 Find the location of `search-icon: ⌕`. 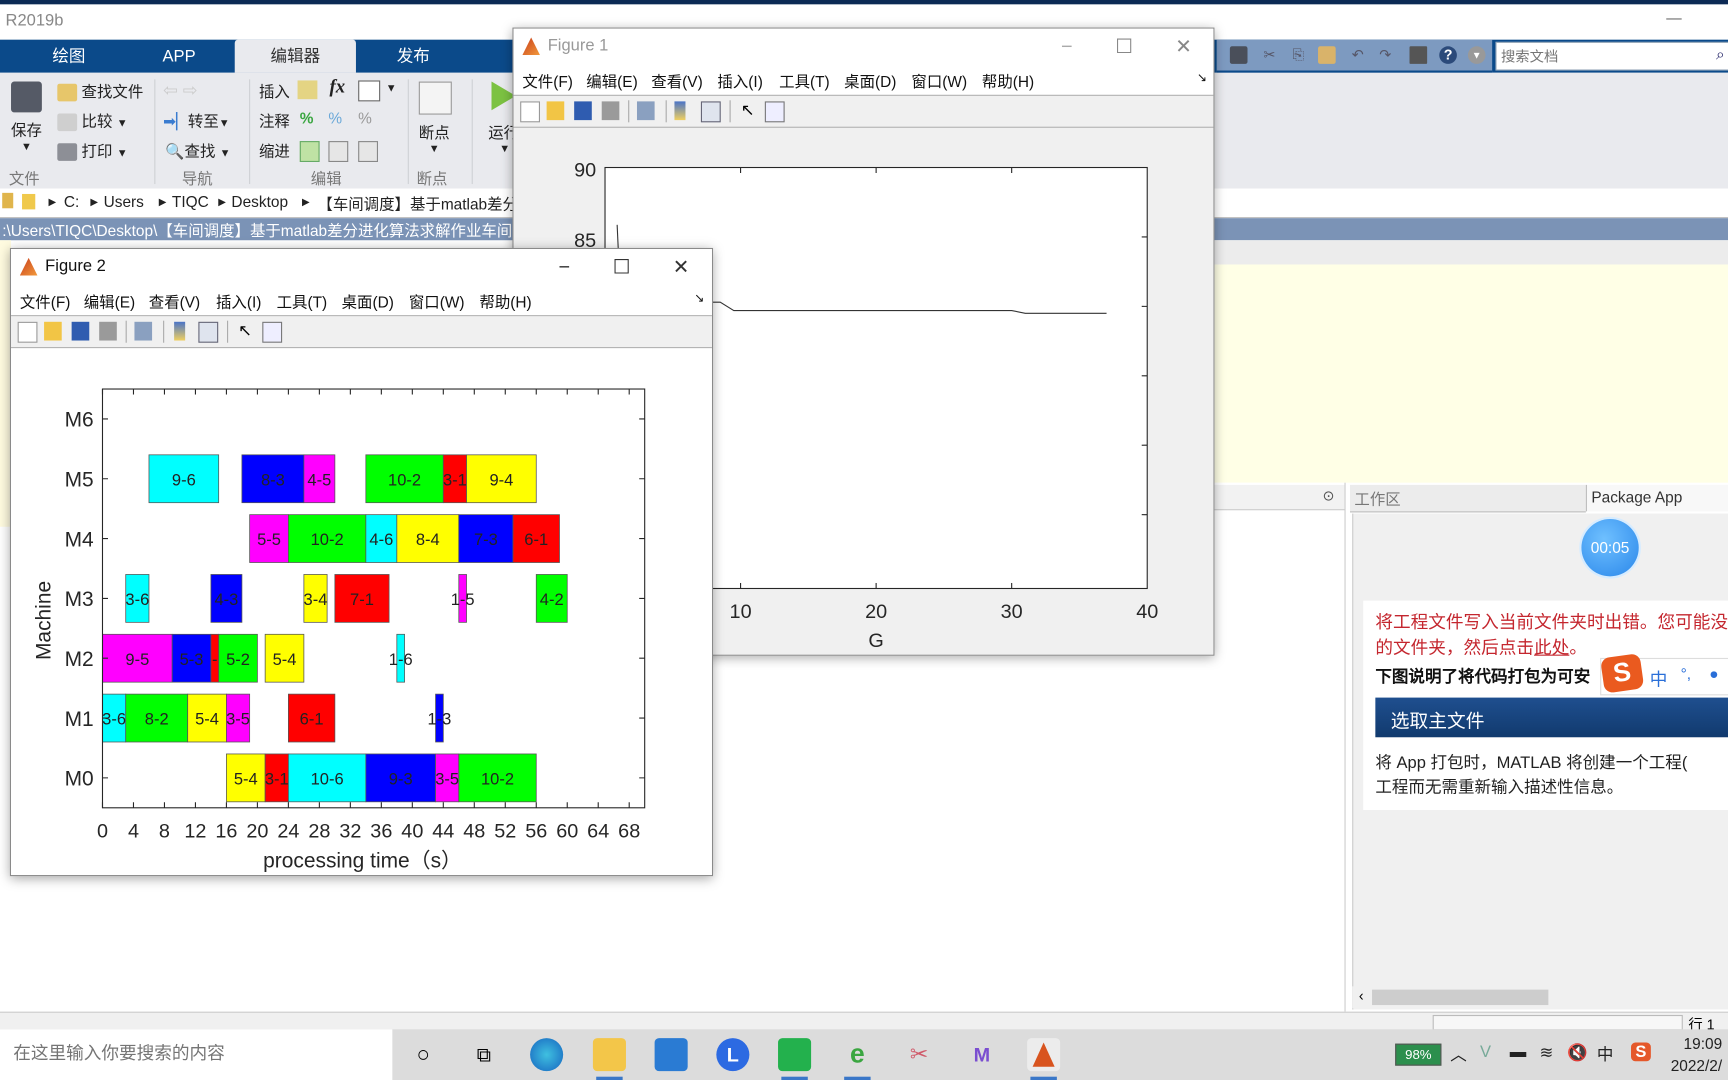

search-icon: ⌕ is located at coordinates (1720, 54).